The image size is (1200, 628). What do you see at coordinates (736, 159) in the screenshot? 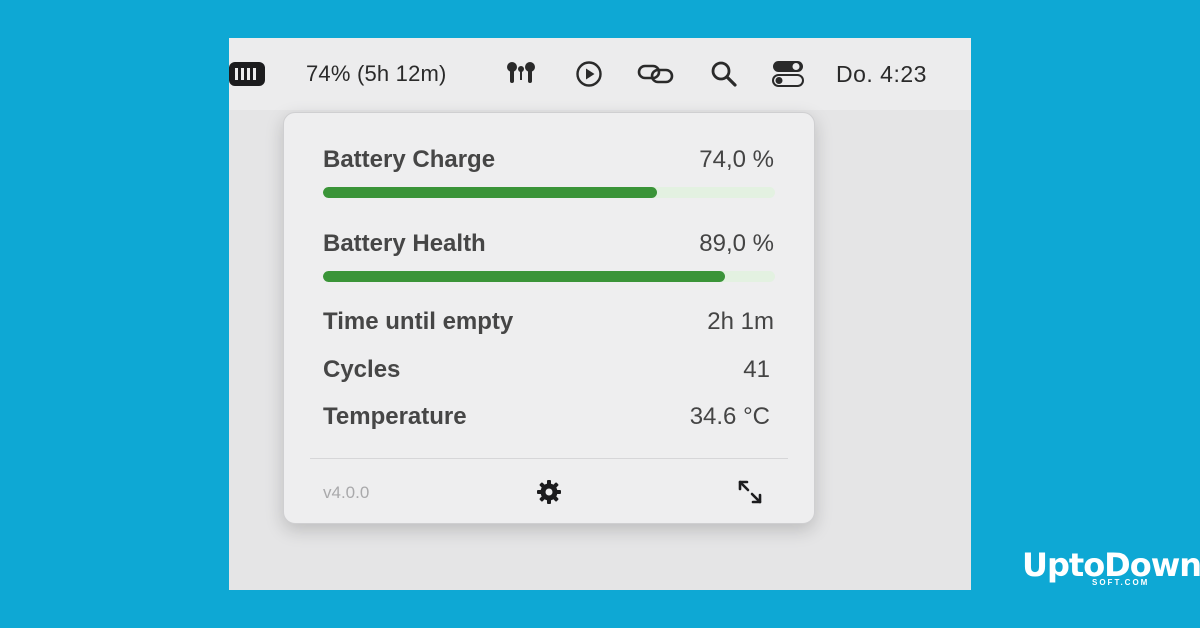
I see `battery-charge-value: 74,0 %` at bounding box center [736, 159].